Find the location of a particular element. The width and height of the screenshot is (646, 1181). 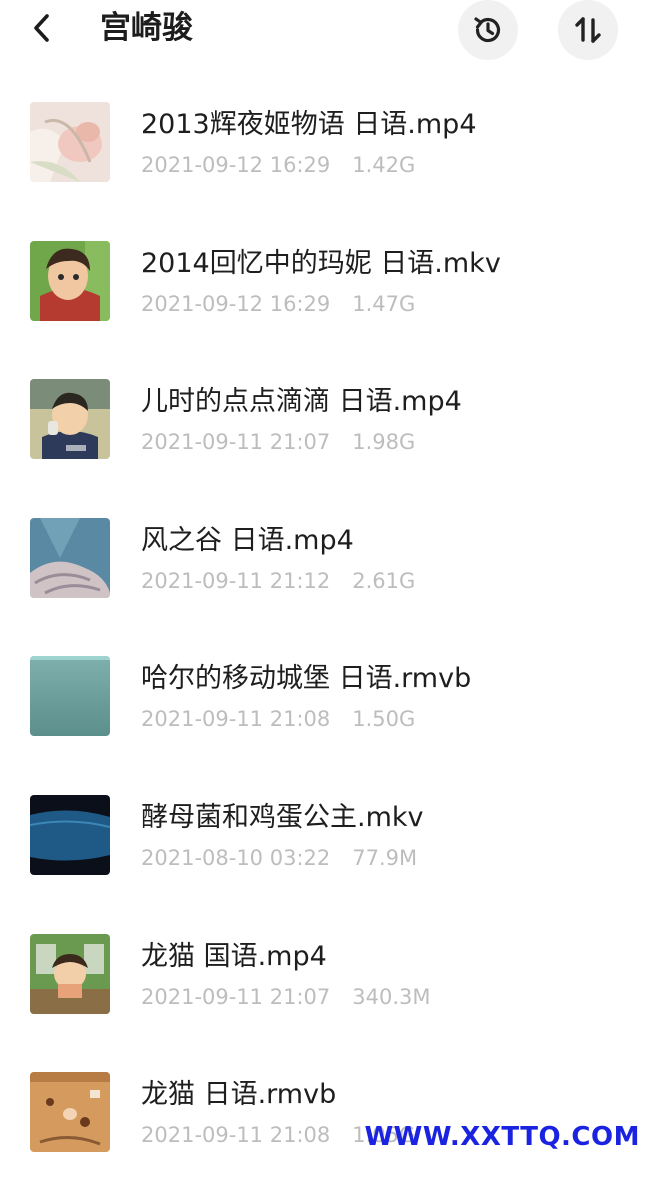

file-list-item: 酵母菌和鸡蛋公主.mkv 2021-08-10 03:22 77.9M is located at coordinates (323, 834).